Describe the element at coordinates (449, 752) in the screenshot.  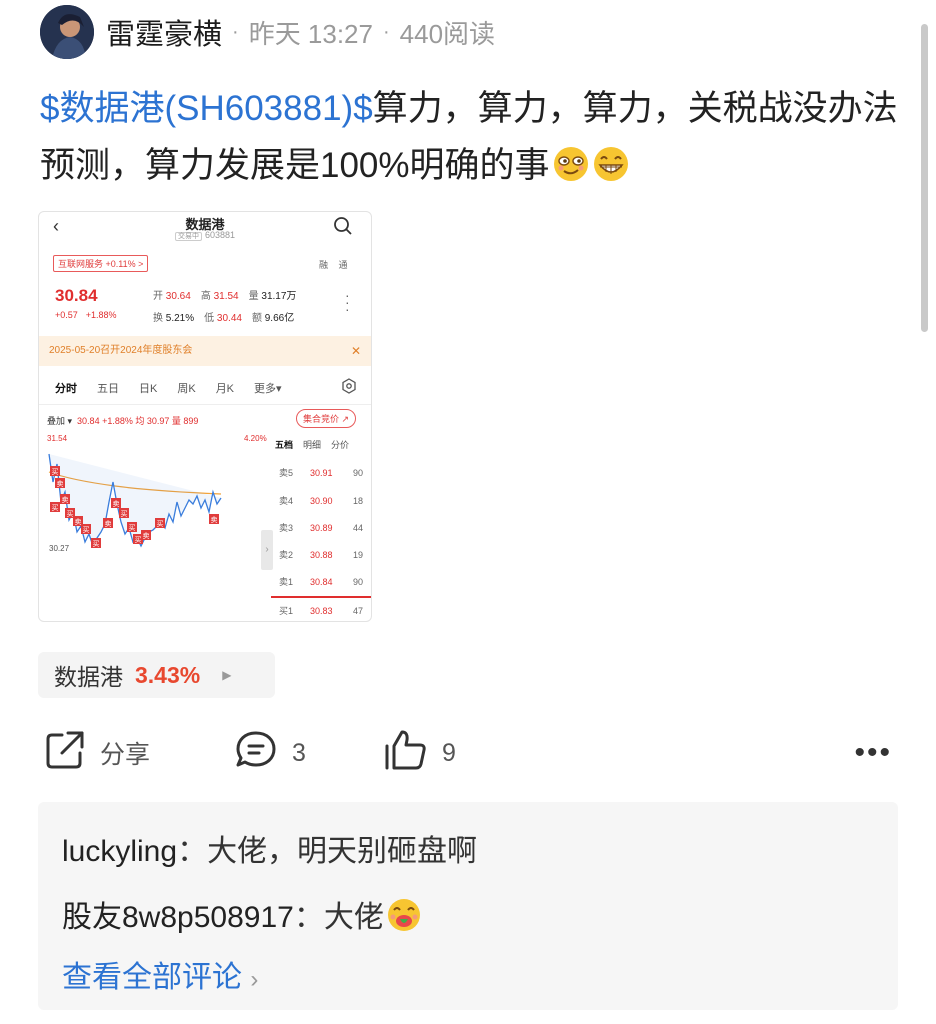
I see `like-count: 9` at that location.